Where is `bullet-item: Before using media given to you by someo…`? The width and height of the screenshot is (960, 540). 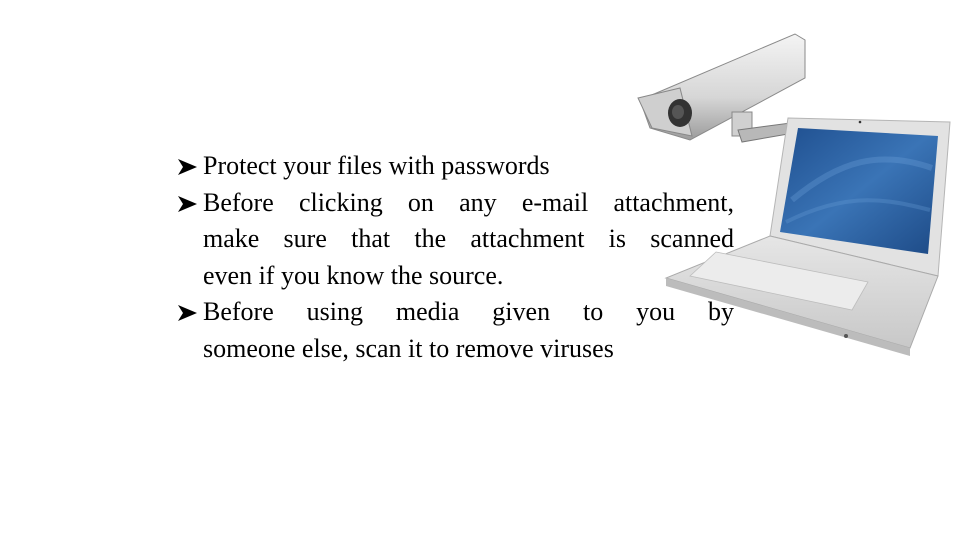
bullet-item: Before using media given to you by someo… is located at coordinates (455, 330).